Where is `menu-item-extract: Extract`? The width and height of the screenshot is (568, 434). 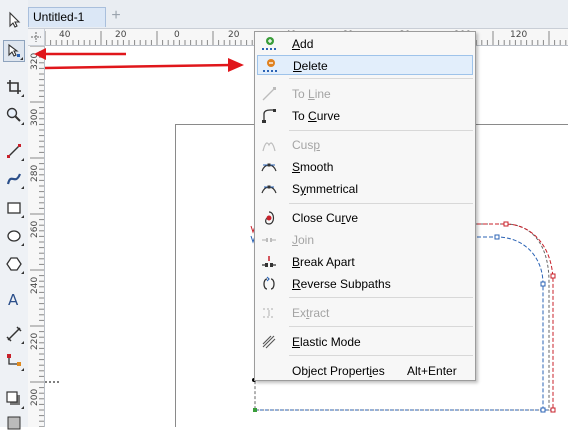 menu-item-extract: Extract is located at coordinates (365, 313).